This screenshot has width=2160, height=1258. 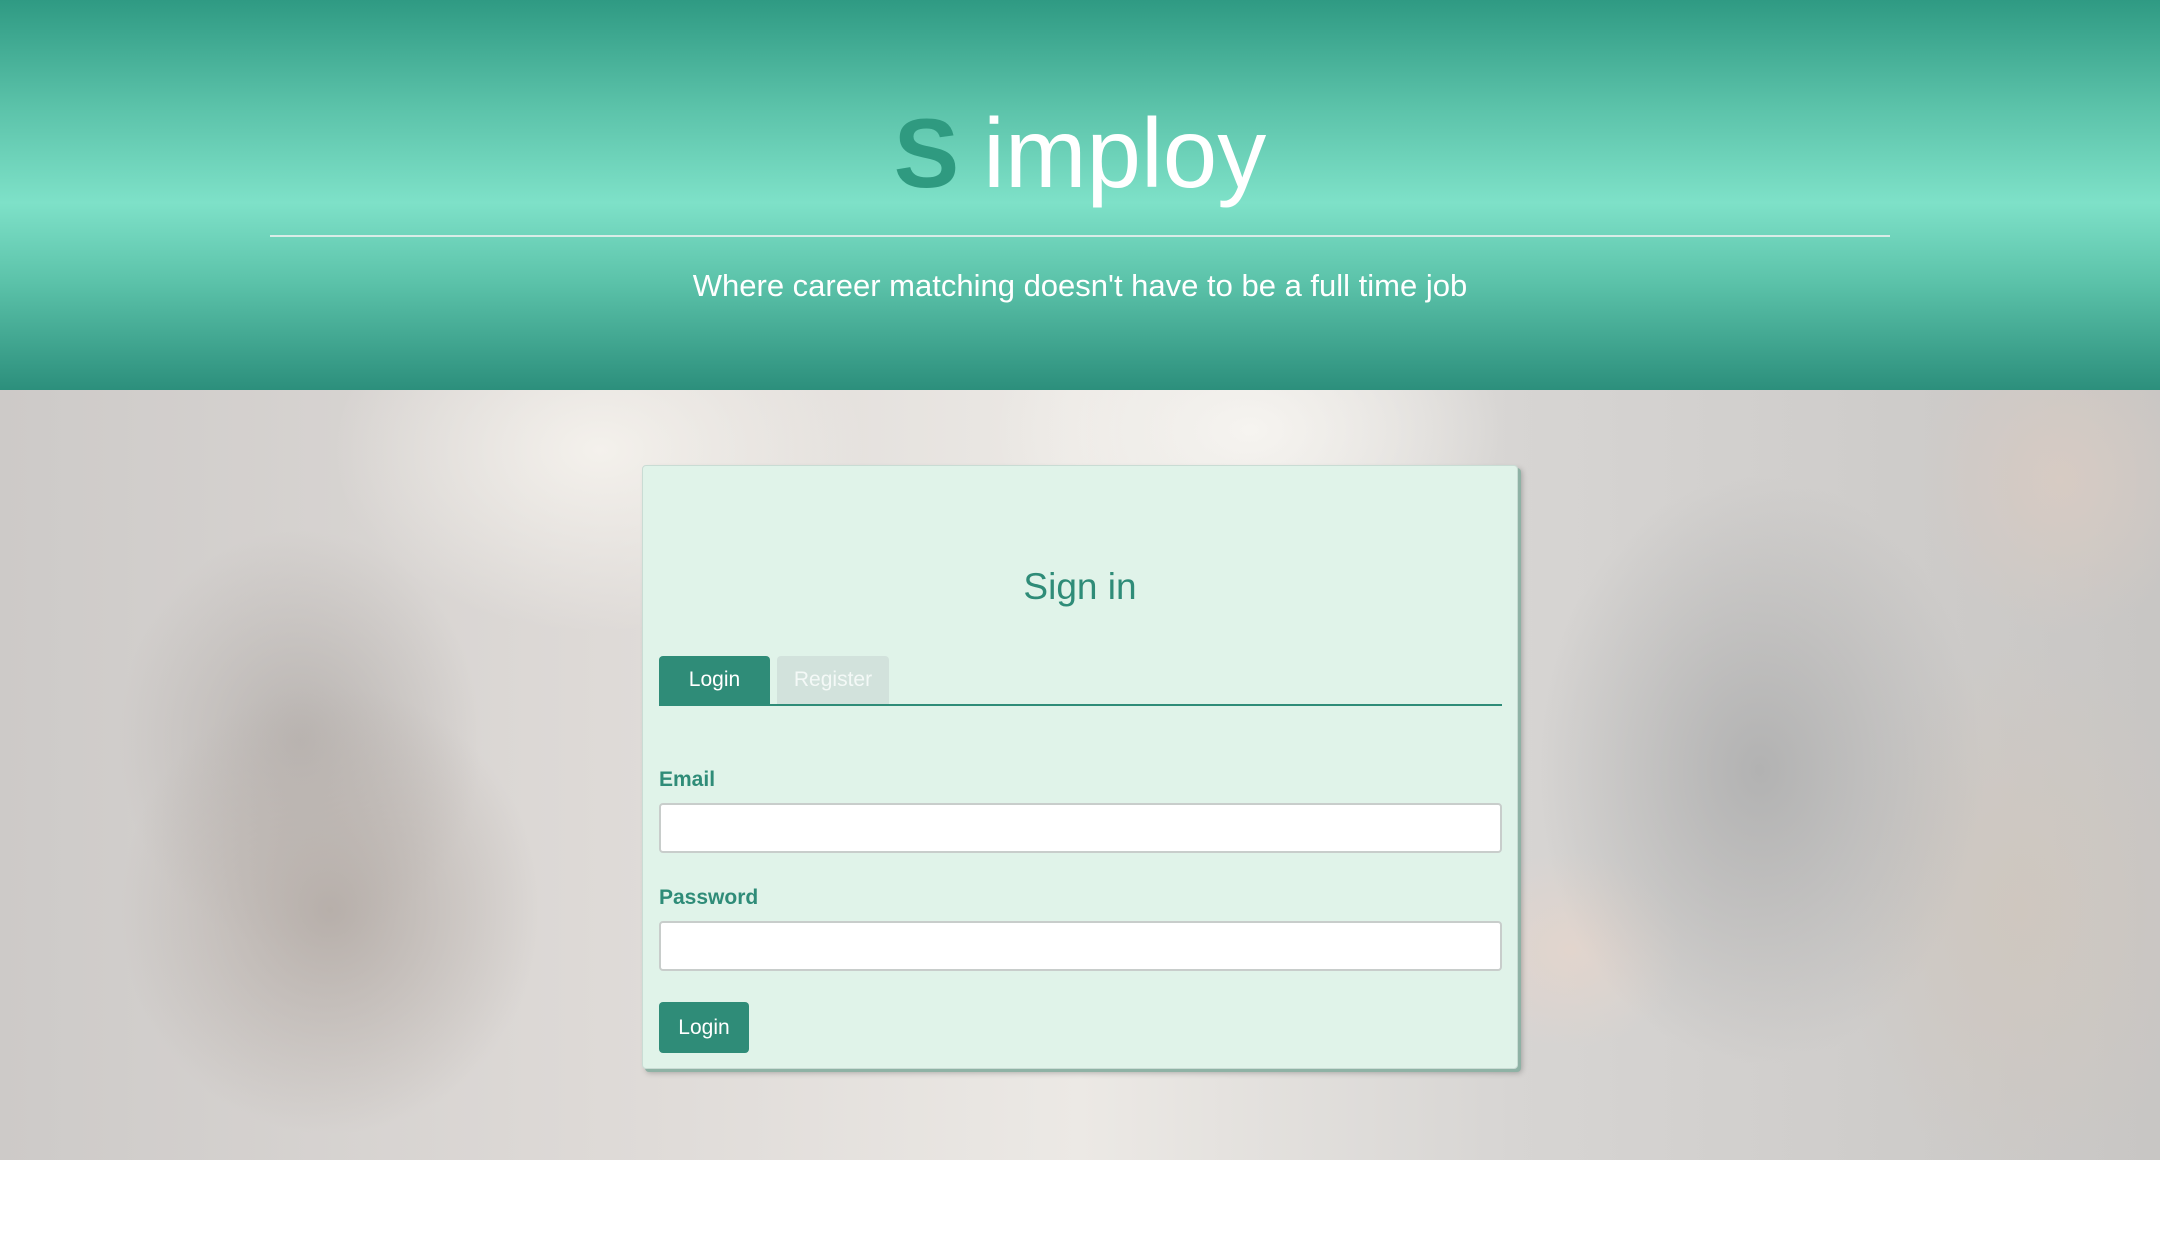 What do you see at coordinates (714, 680) in the screenshot?
I see `tab-login: Login` at bounding box center [714, 680].